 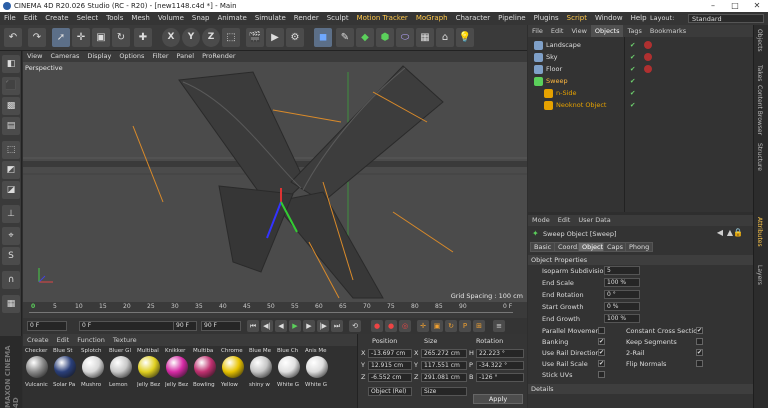 What do you see at coordinates (233, 372) in the screenshot?
I see `material-swatch: Chrome Yellow` at bounding box center [233, 372].